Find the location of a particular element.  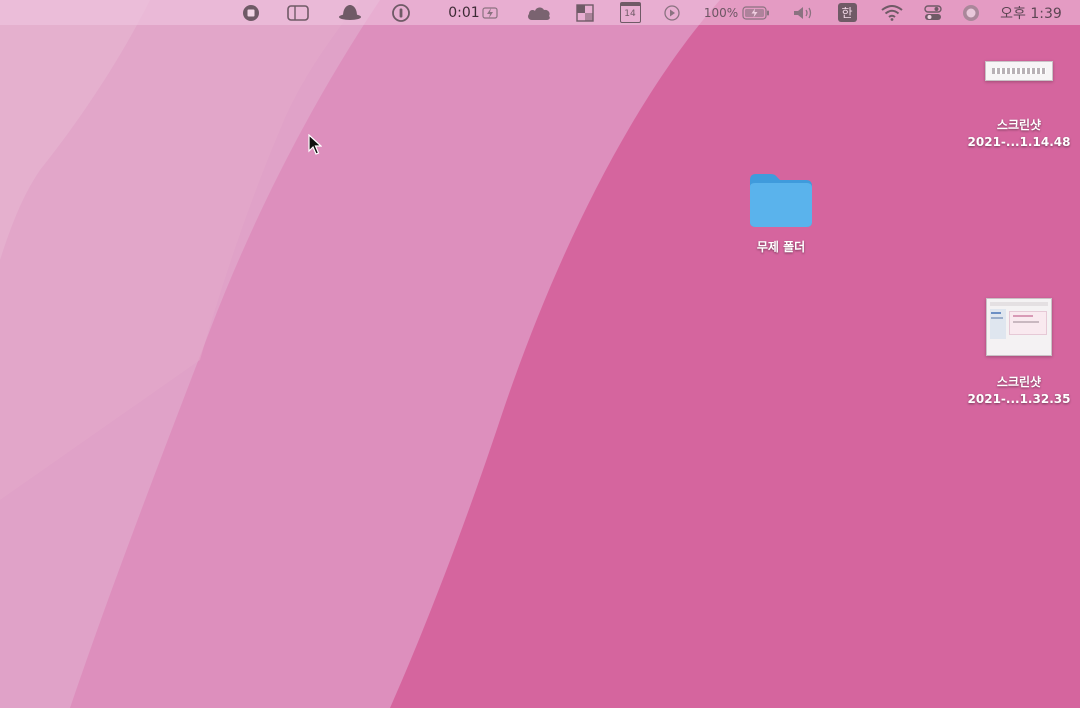

calendar-icon: 14 is located at coordinates (630, 12).